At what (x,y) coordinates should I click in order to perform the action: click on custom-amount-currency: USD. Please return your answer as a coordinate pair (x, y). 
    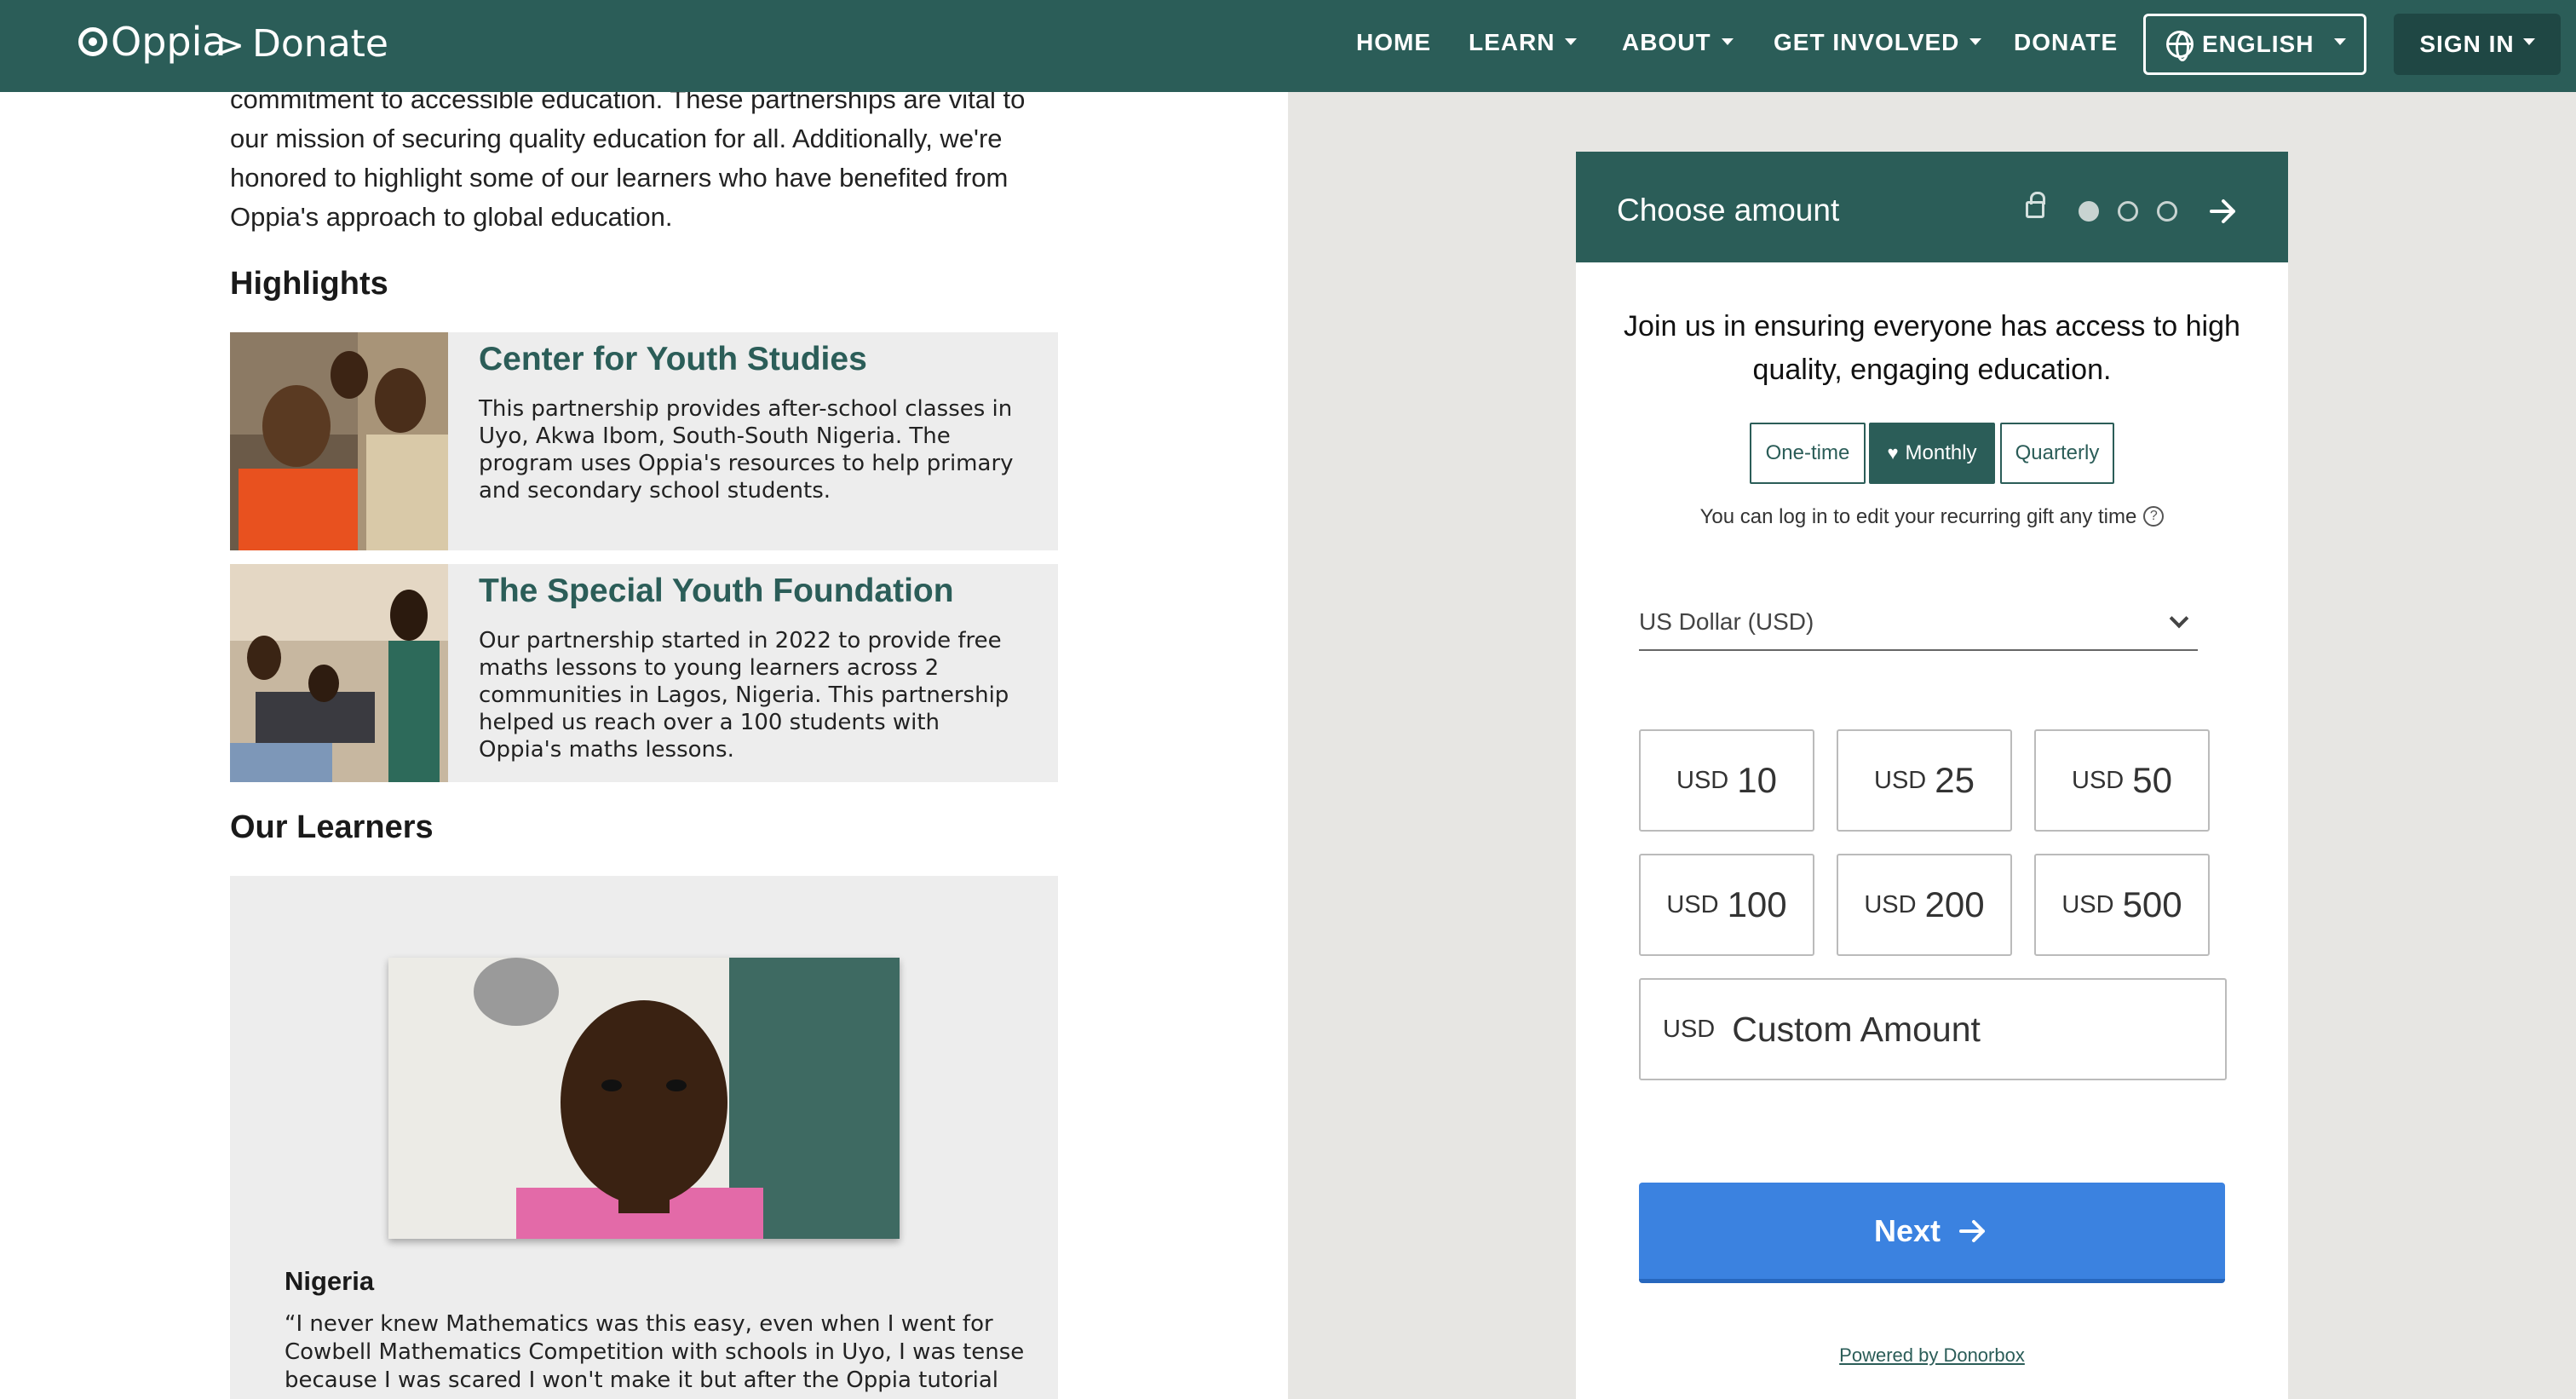
    Looking at the image, I should click on (1690, 1029).